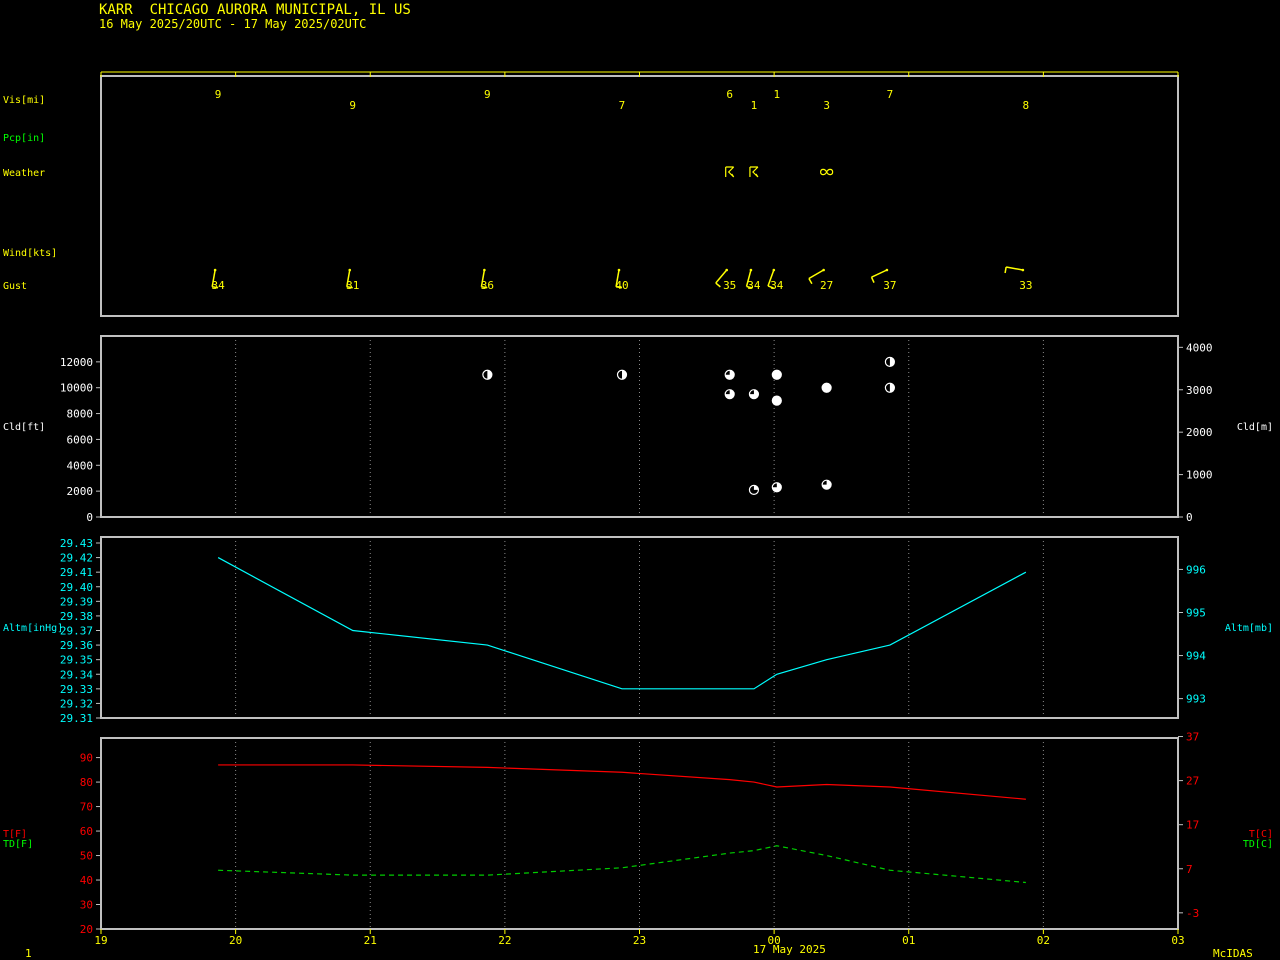 Image resolution: width=1280 pixels, height=960 pixels. What do you see at coordinates (789, 949) in the screenshot?
I see `x-date-label: 17 May 2025` at bounding box center [789, 949].